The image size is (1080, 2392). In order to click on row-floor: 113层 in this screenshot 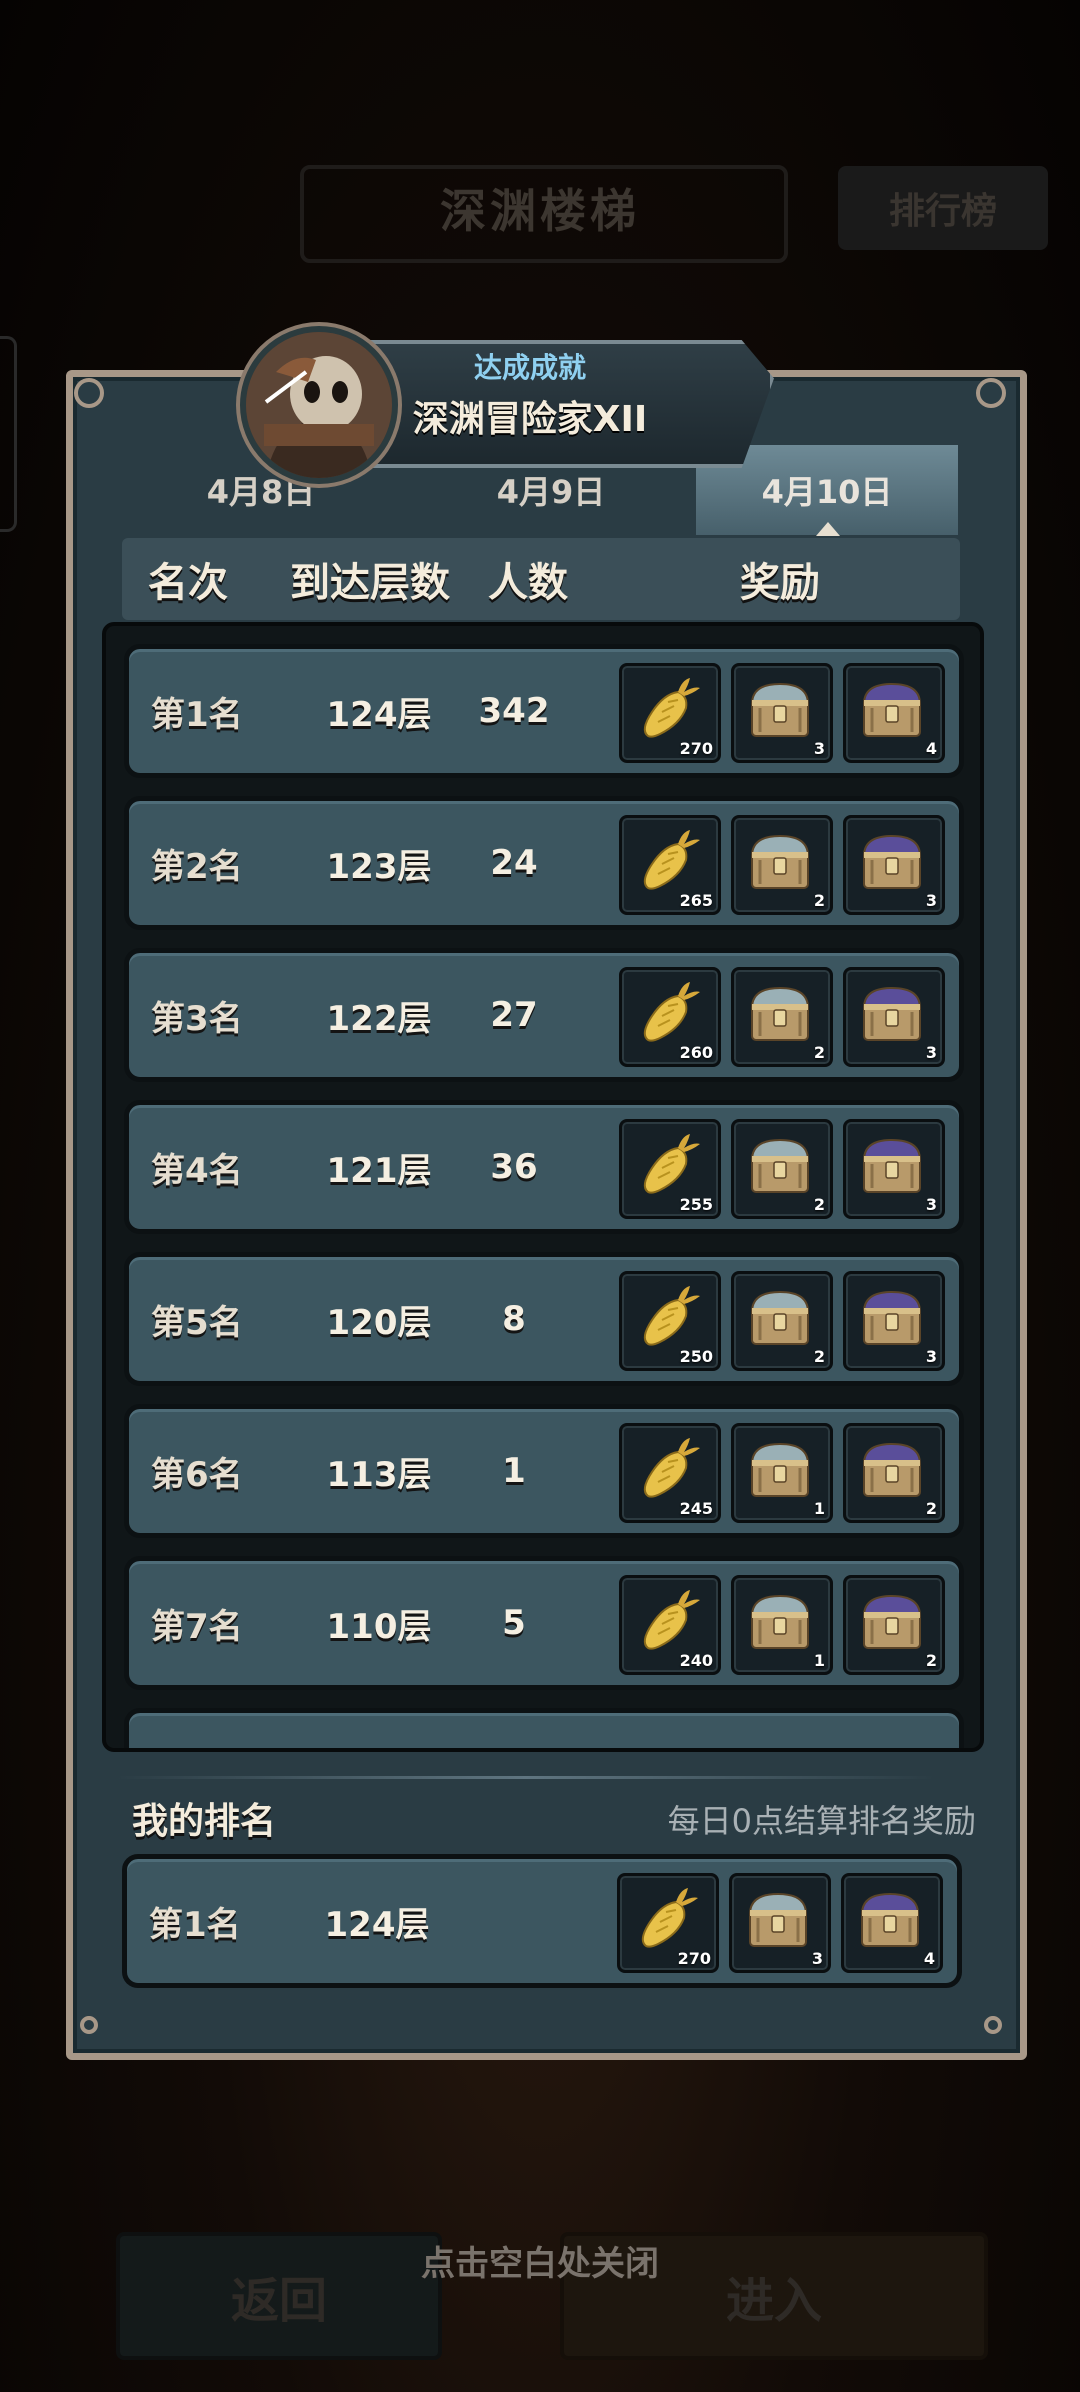, I will do `click(379, 1474)`.